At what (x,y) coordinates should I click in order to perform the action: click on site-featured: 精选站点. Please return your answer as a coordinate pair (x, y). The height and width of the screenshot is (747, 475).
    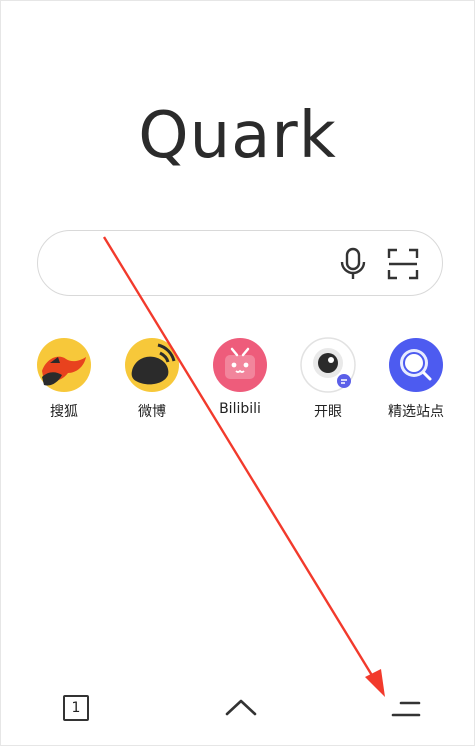
    Looking at the image, I should click on (416, 379).